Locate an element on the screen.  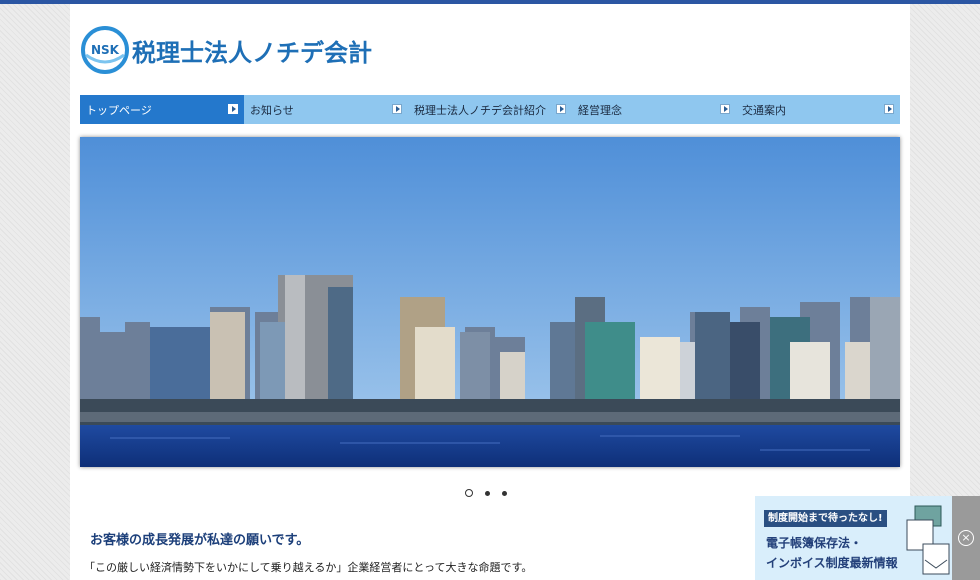
site-logo: NSK 税理士法人ノチデ会計 is located at coordinates (226, 50).